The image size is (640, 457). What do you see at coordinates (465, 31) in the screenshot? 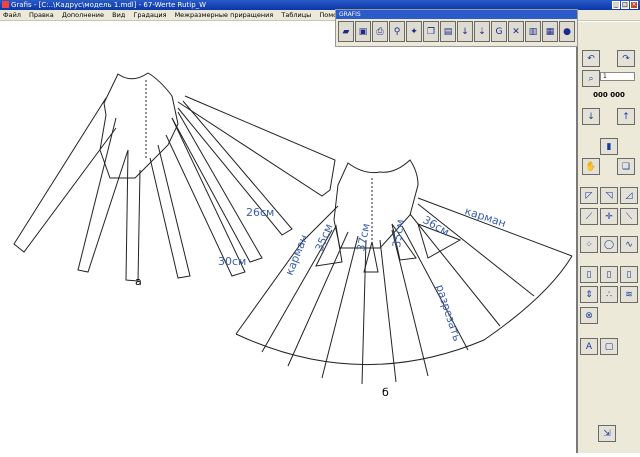
I see `download-icon: ↓` at bounding box center [465, 31].